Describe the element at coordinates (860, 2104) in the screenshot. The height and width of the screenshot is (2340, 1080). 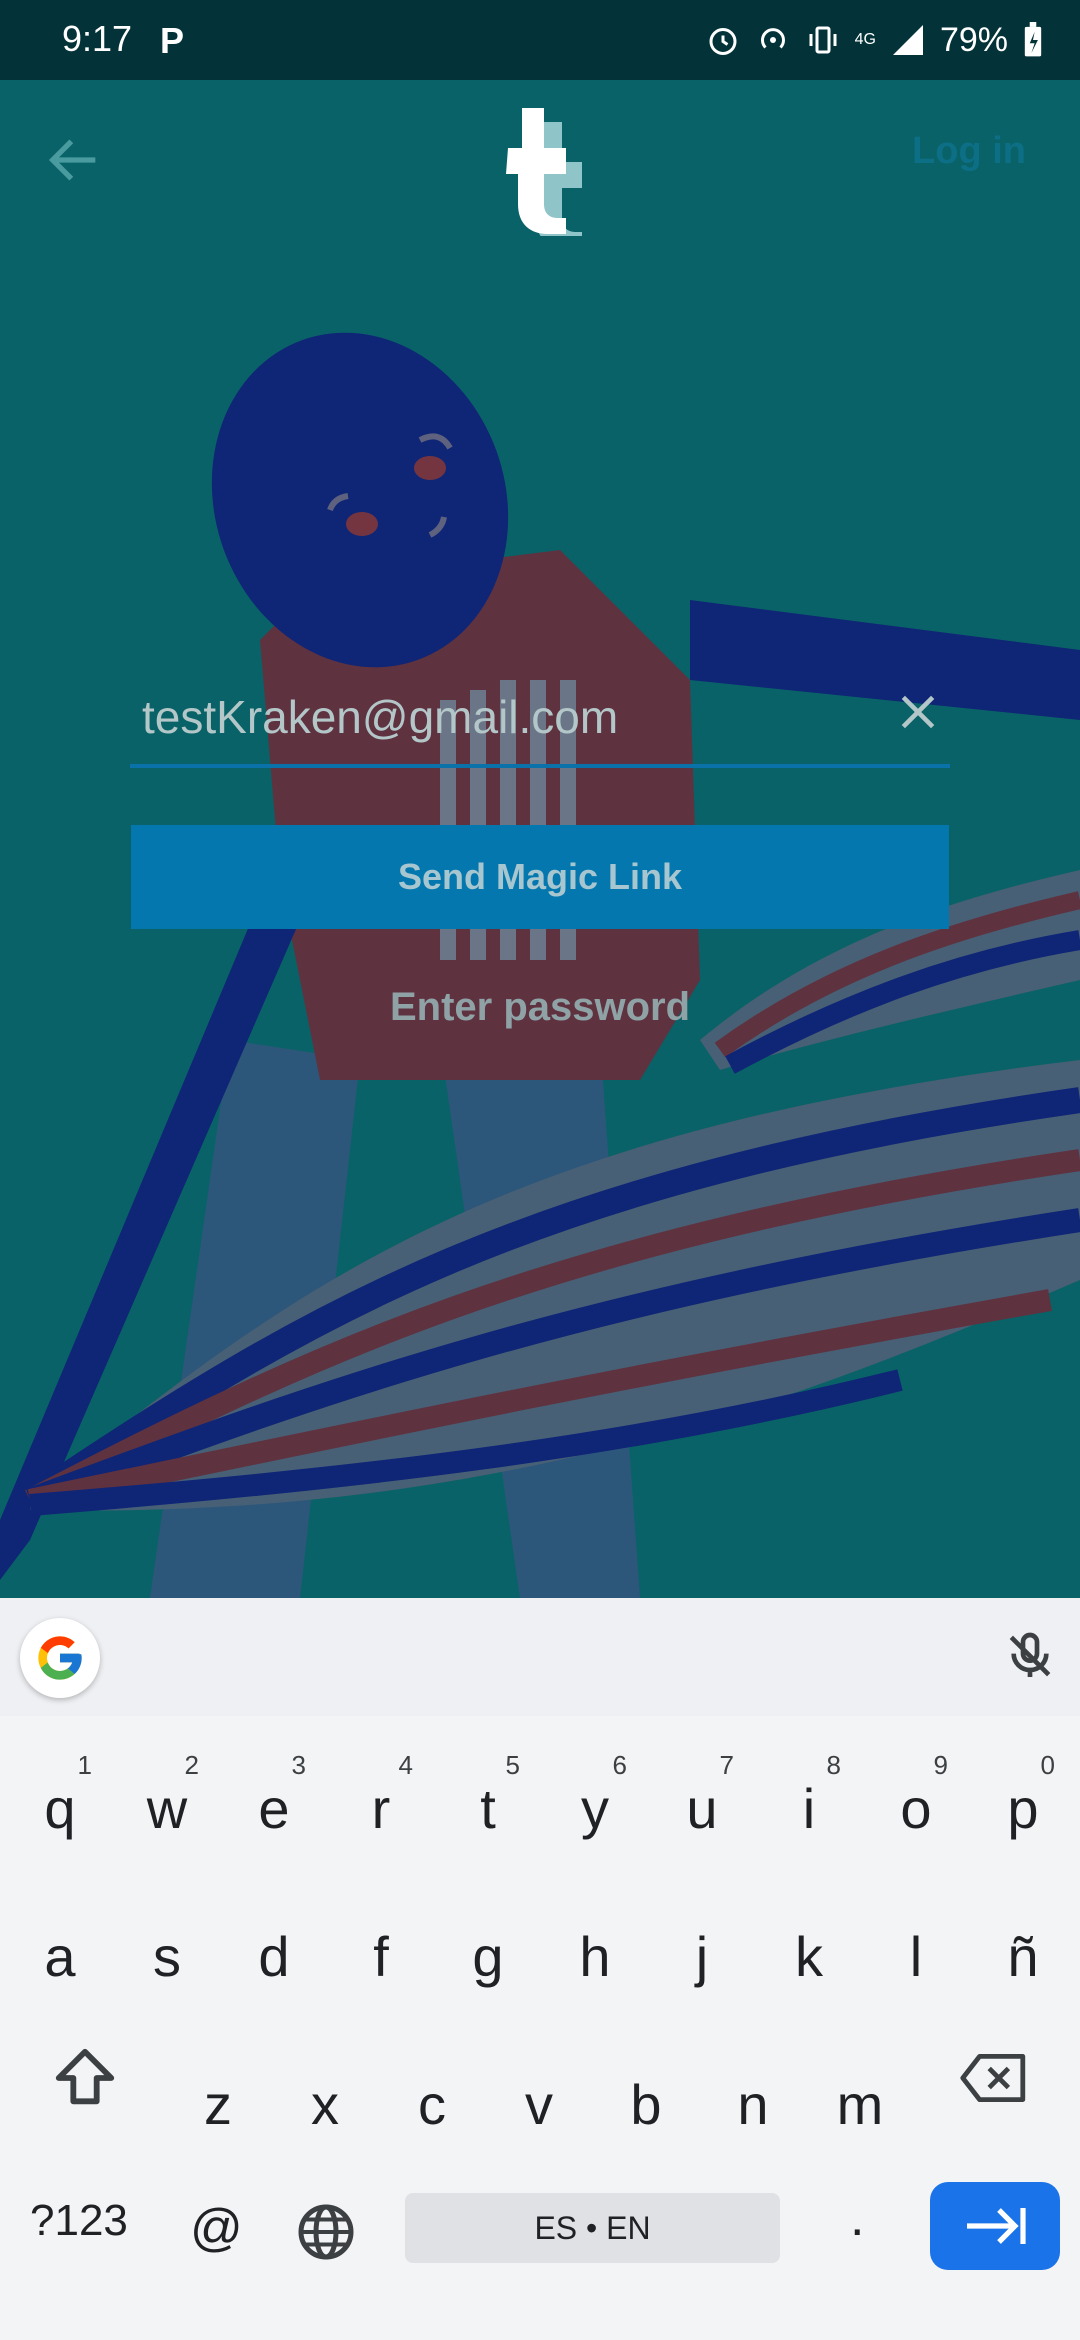
I see `key-label: m` at that location.